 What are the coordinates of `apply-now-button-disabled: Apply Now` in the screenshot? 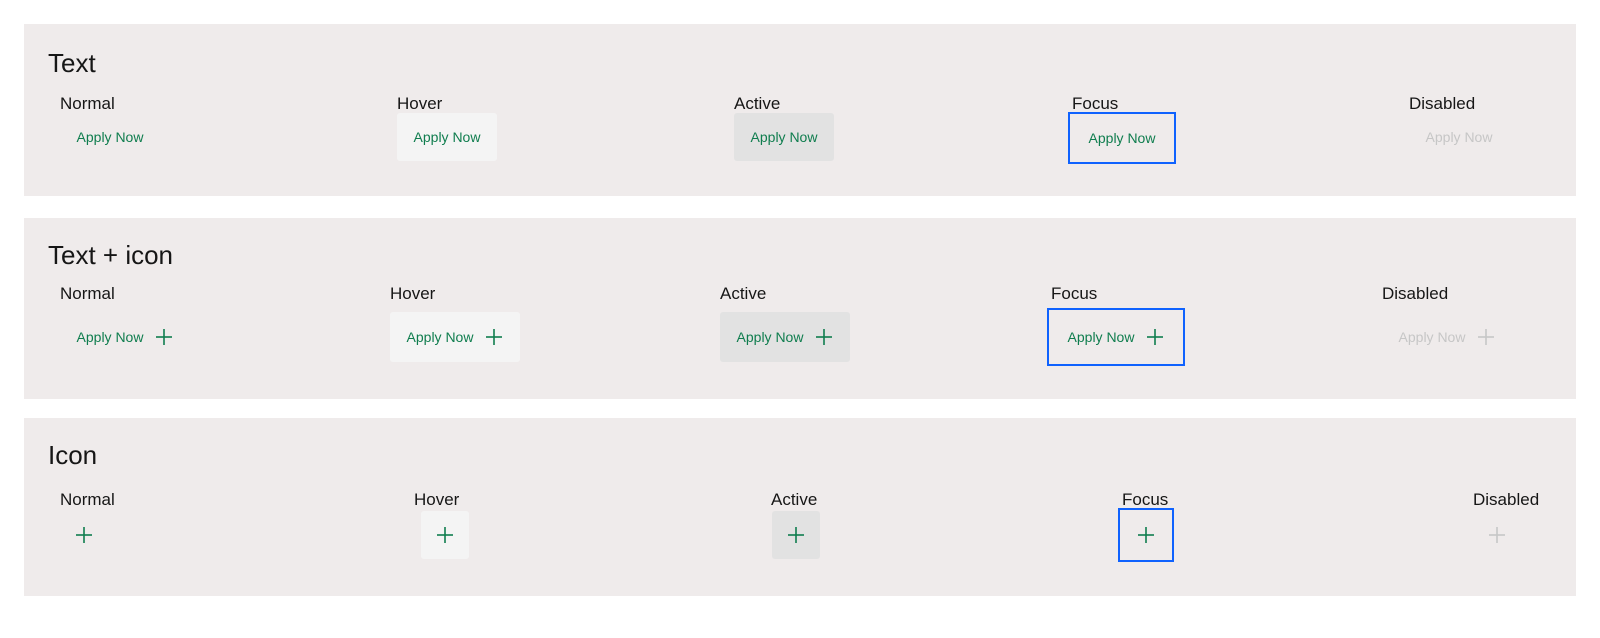 It's located at (1459, 137).